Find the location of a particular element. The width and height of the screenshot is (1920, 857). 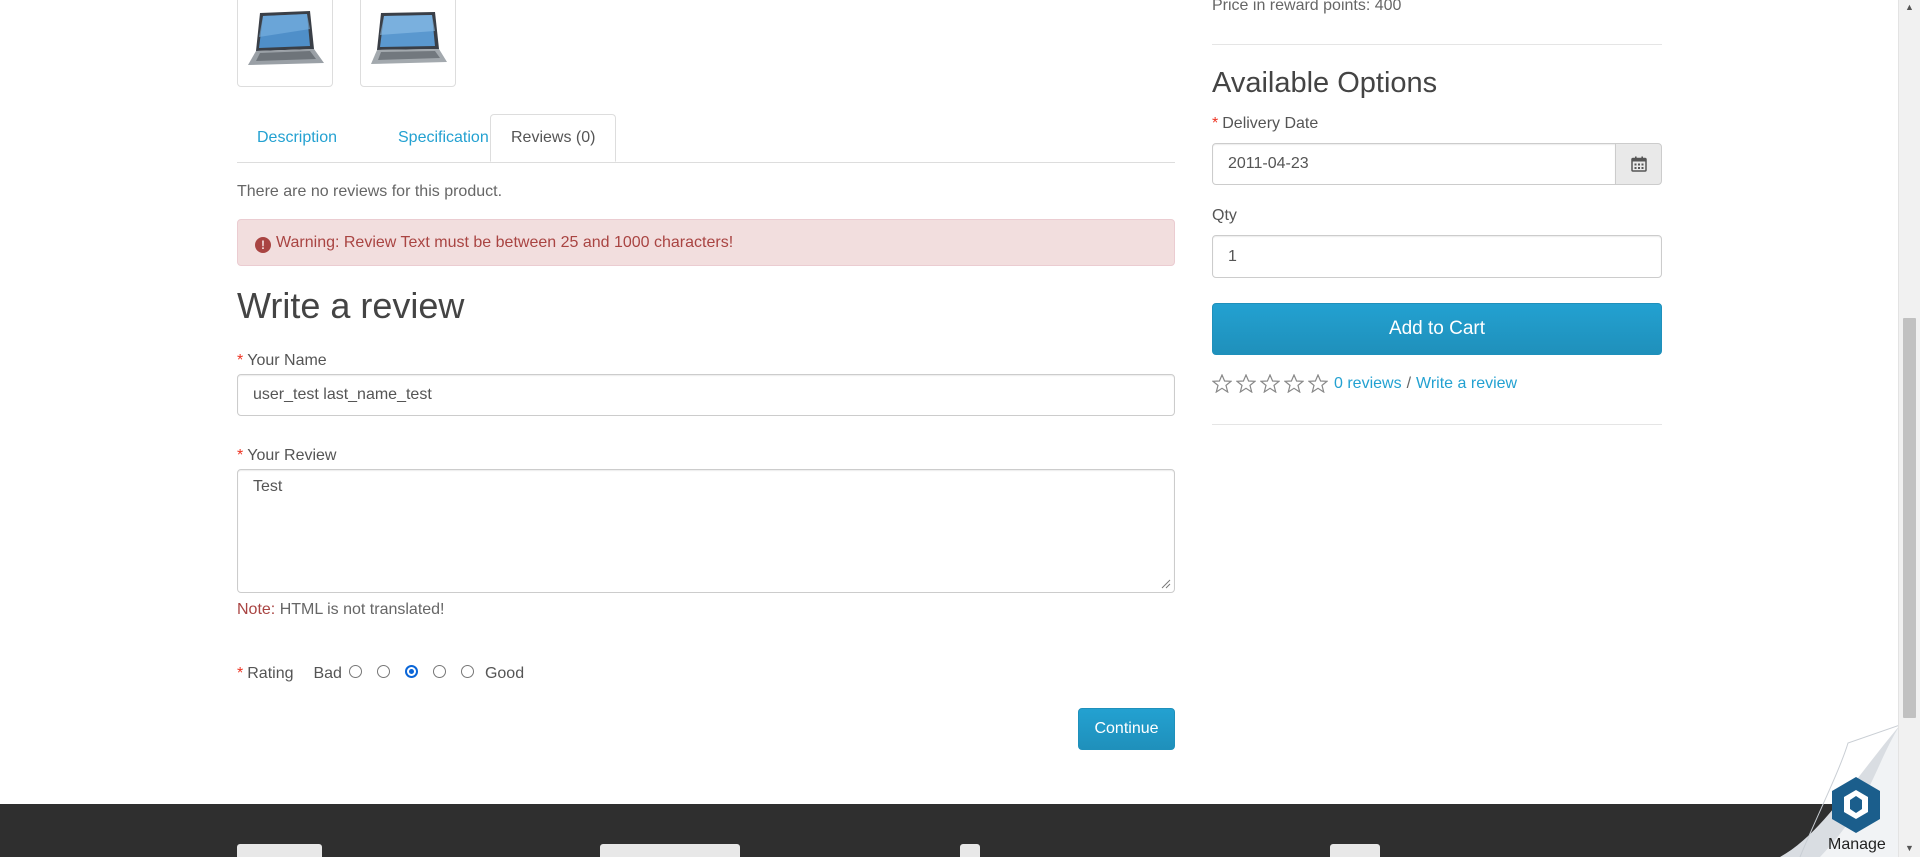

calendar-icon is located at coordinates (1638, 164).